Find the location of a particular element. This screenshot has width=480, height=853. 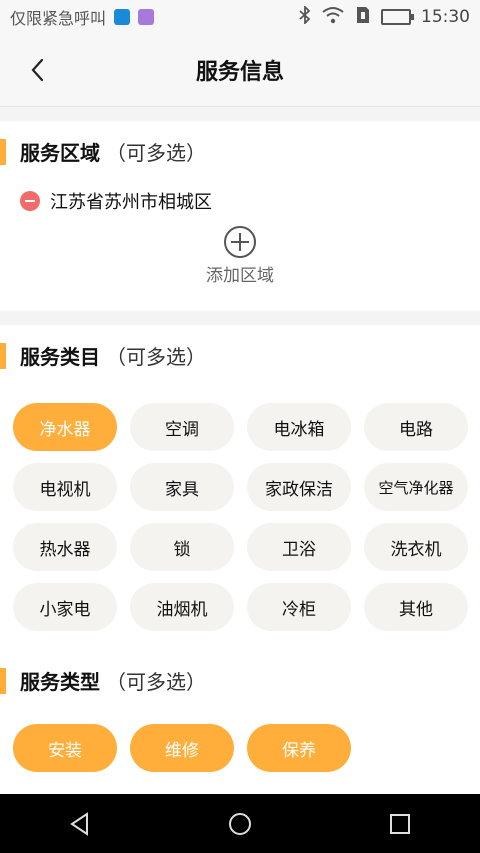

service-type-title: 服务类型 （可多选） is located at coordinates (240, 680).